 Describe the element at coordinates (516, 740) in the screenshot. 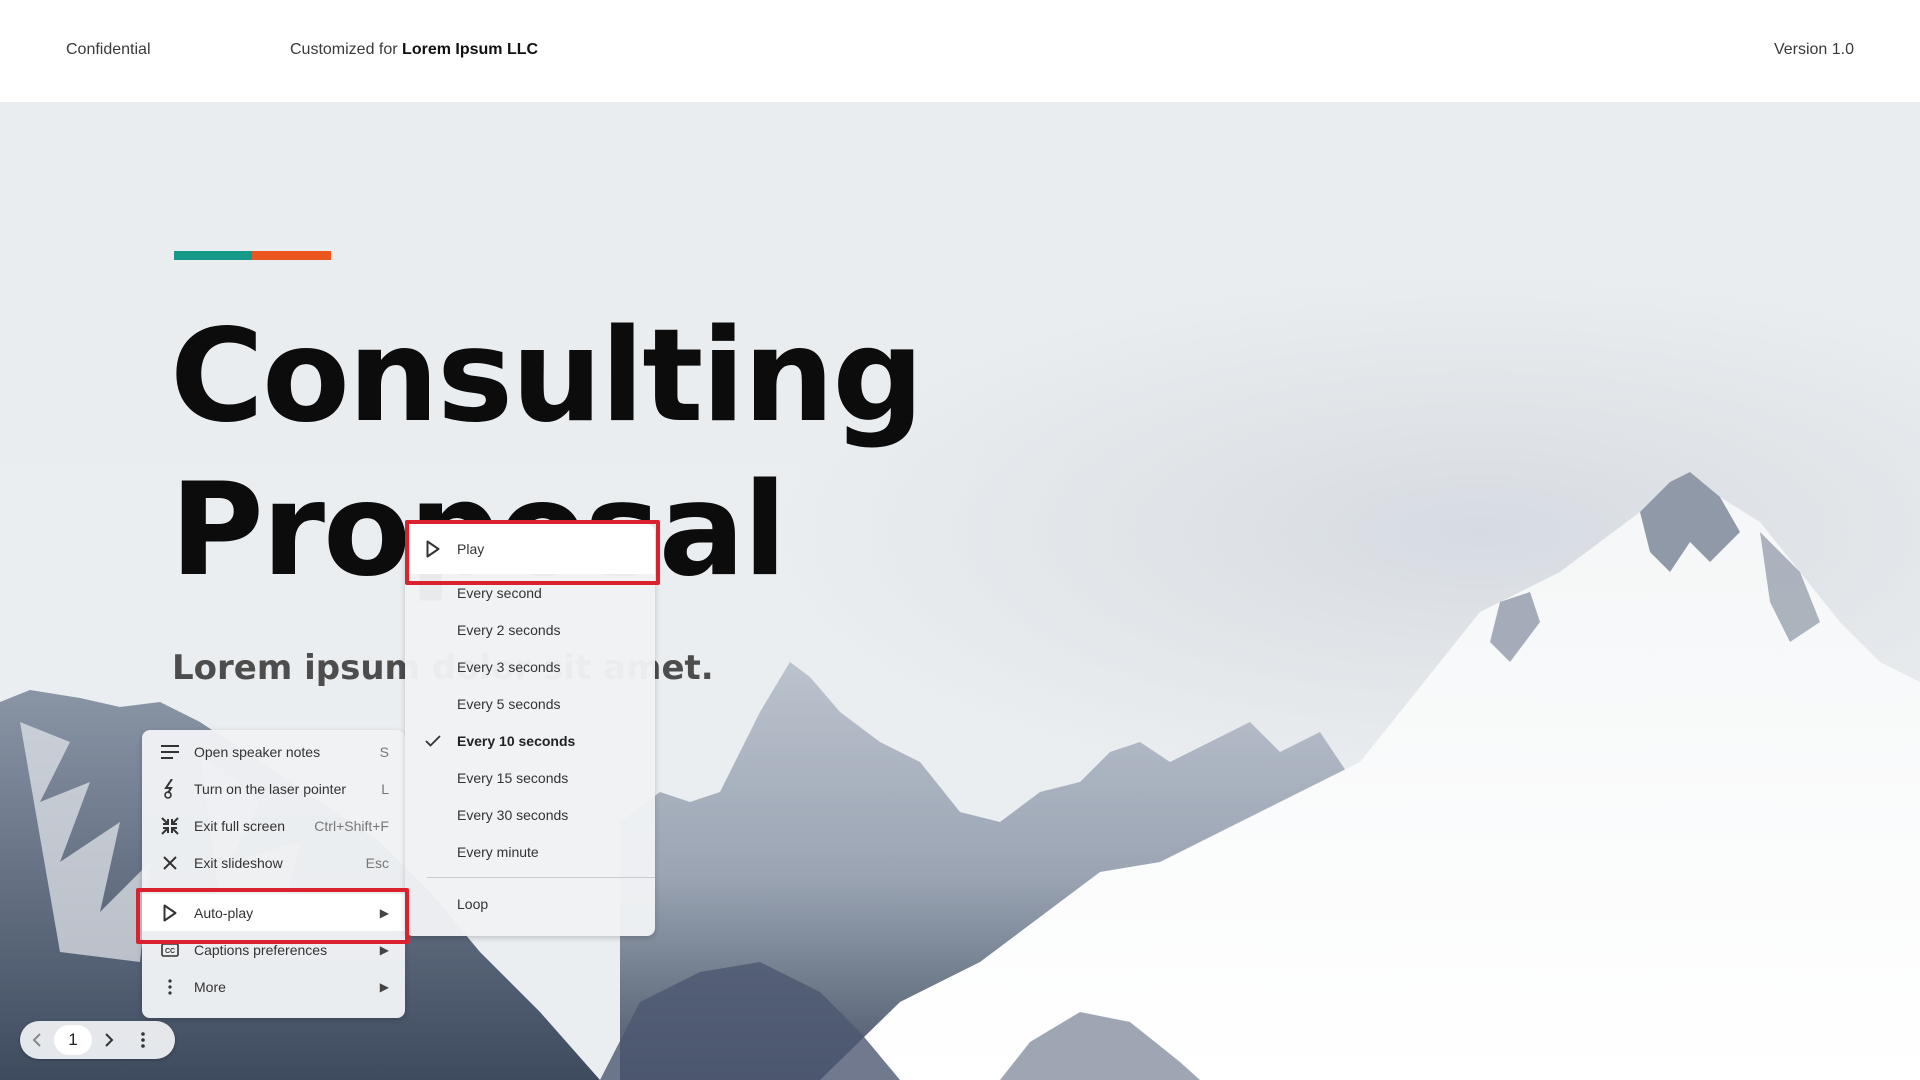

I see `interval-label: Every 10 seconds` at that location.